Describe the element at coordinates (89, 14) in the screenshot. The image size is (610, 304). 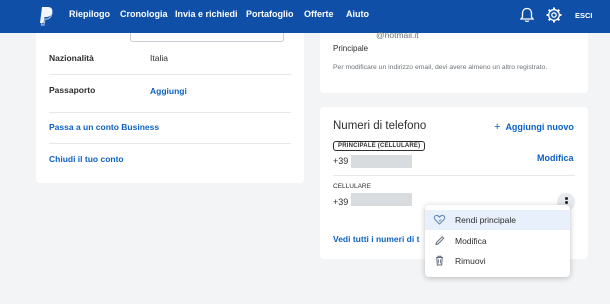
I see `nav-riepilogo: Riepilogo` at that location.